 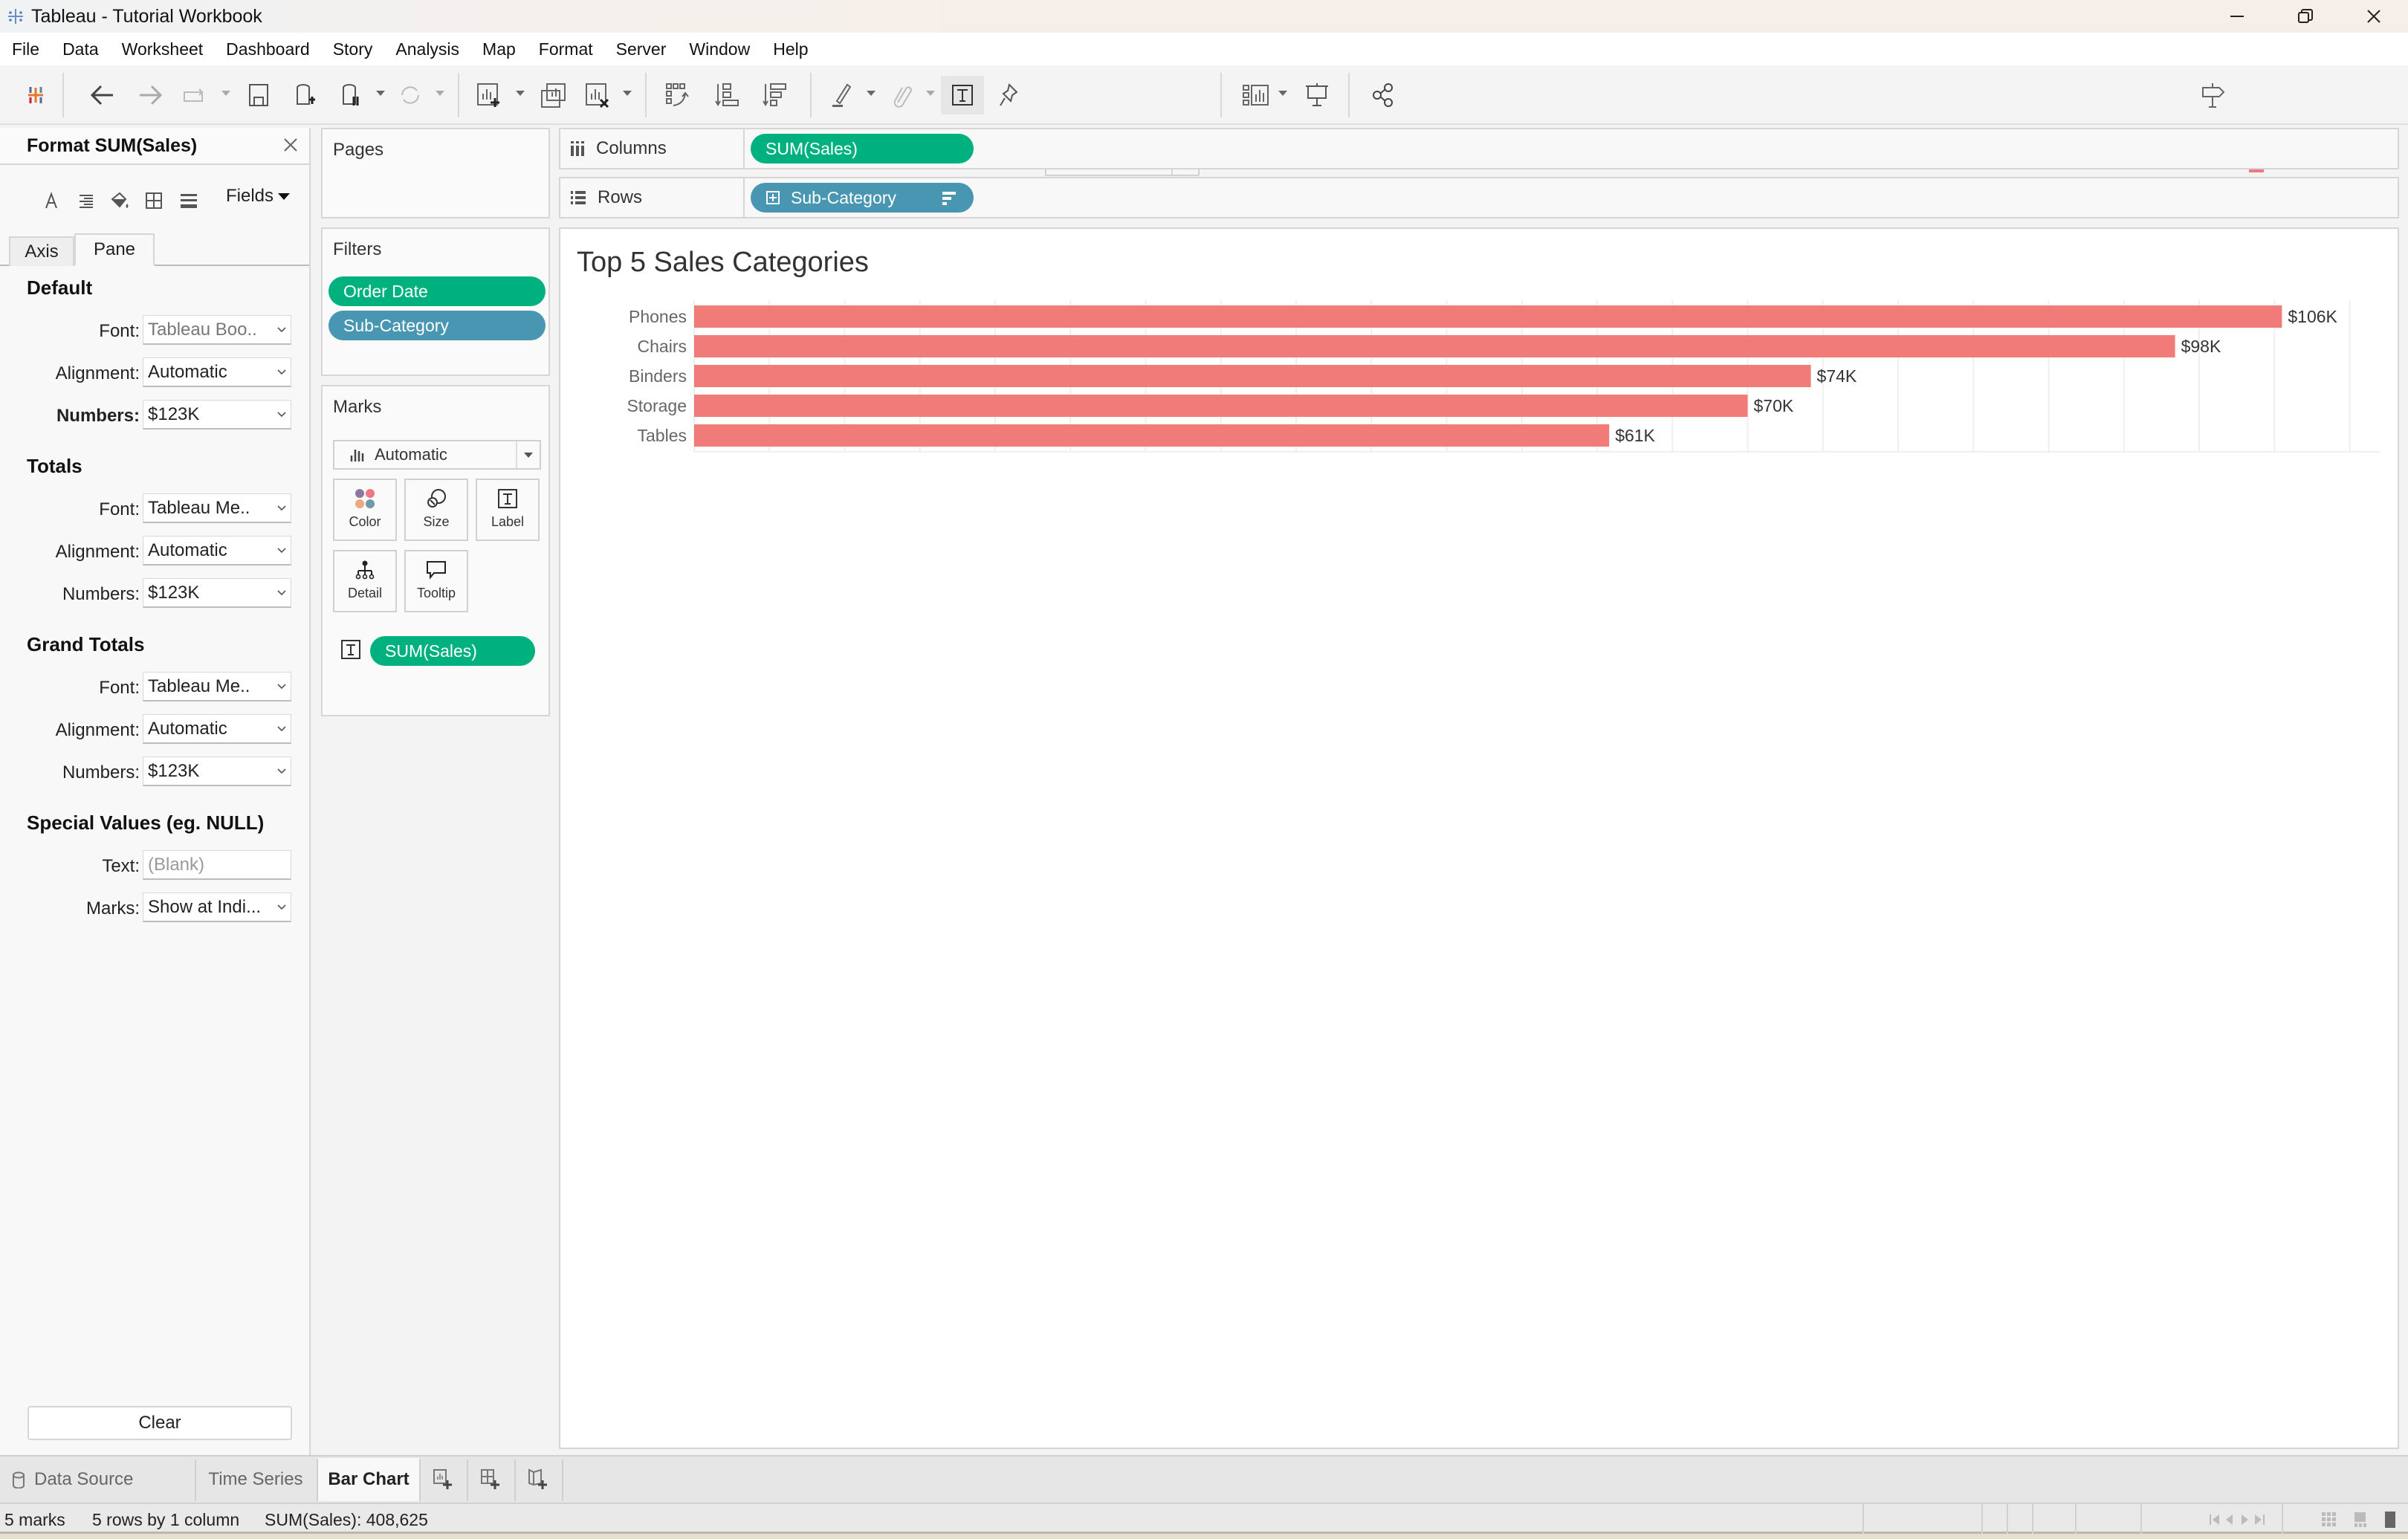 I want to click on menu-dashboard: Dashboard, so click(x=268, y=49).